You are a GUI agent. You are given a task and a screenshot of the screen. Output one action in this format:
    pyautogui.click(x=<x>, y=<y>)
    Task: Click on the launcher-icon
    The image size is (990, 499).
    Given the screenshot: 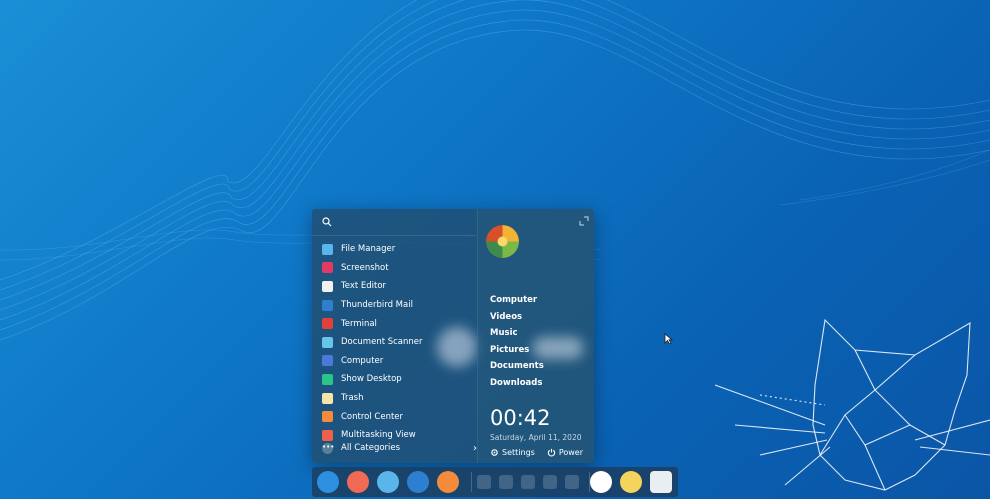 What is the action you would take?
    pyautogui.click(x=328, y=482)
    